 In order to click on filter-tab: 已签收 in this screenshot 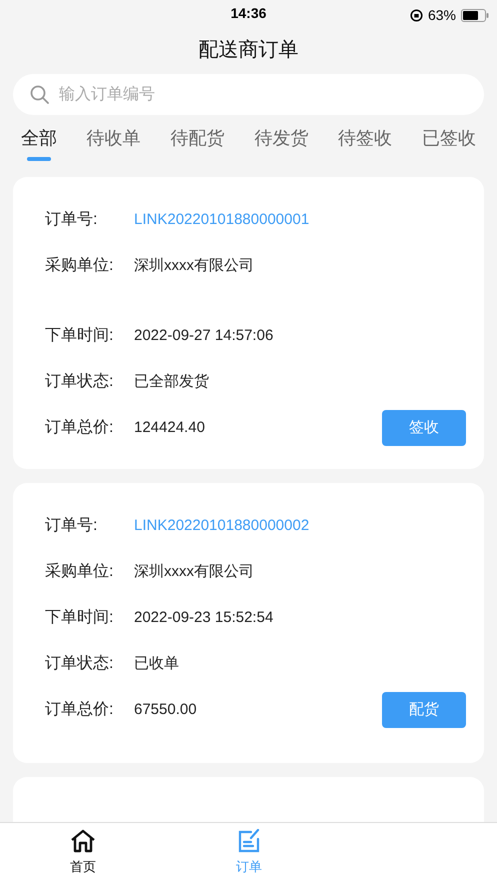, I will do `click(449, 143)`.